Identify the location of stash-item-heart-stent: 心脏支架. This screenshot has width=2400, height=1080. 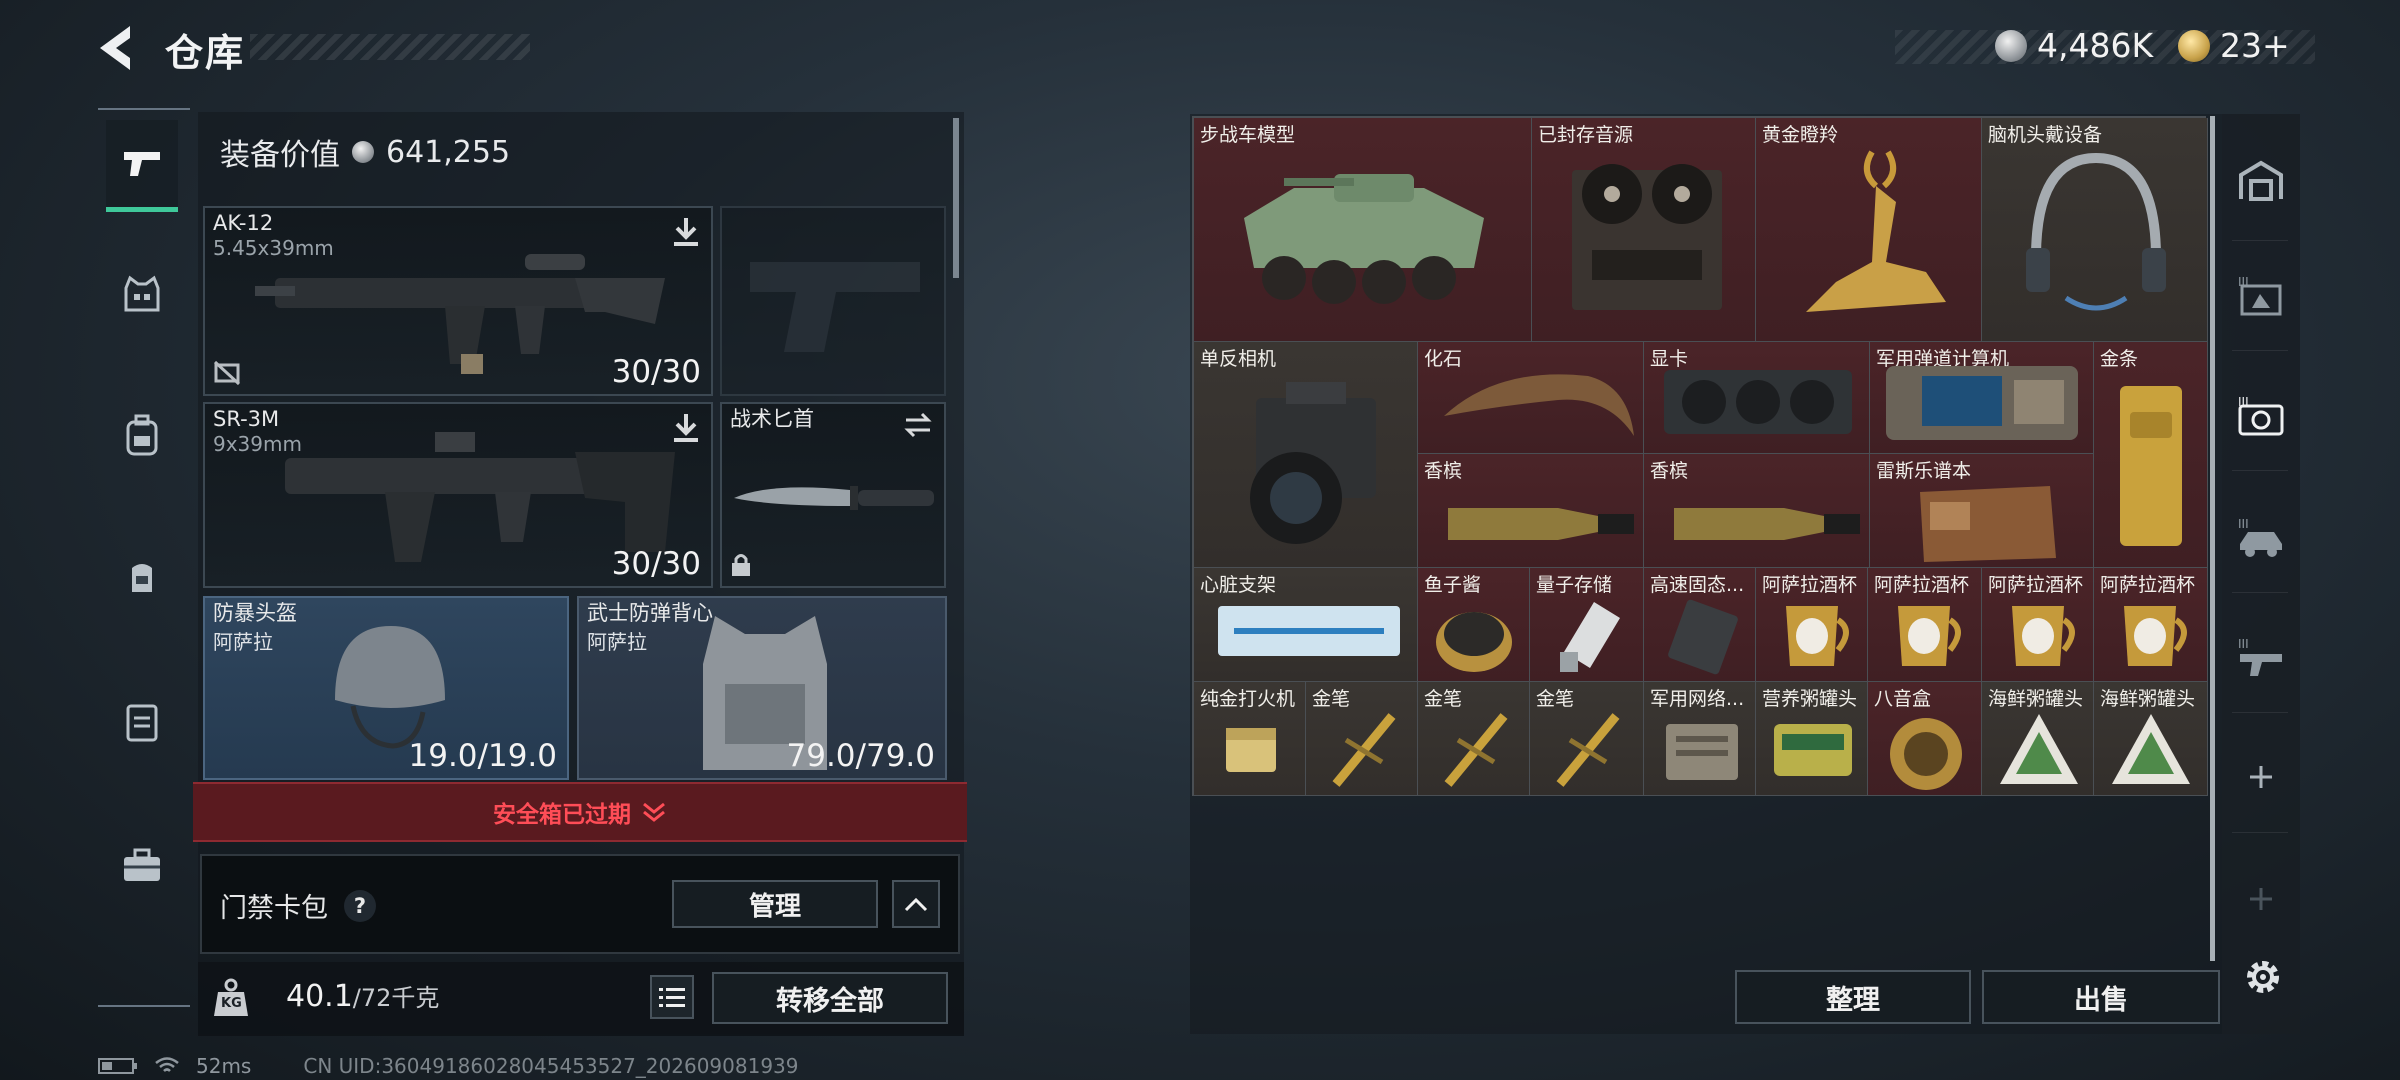
(1306, 625).